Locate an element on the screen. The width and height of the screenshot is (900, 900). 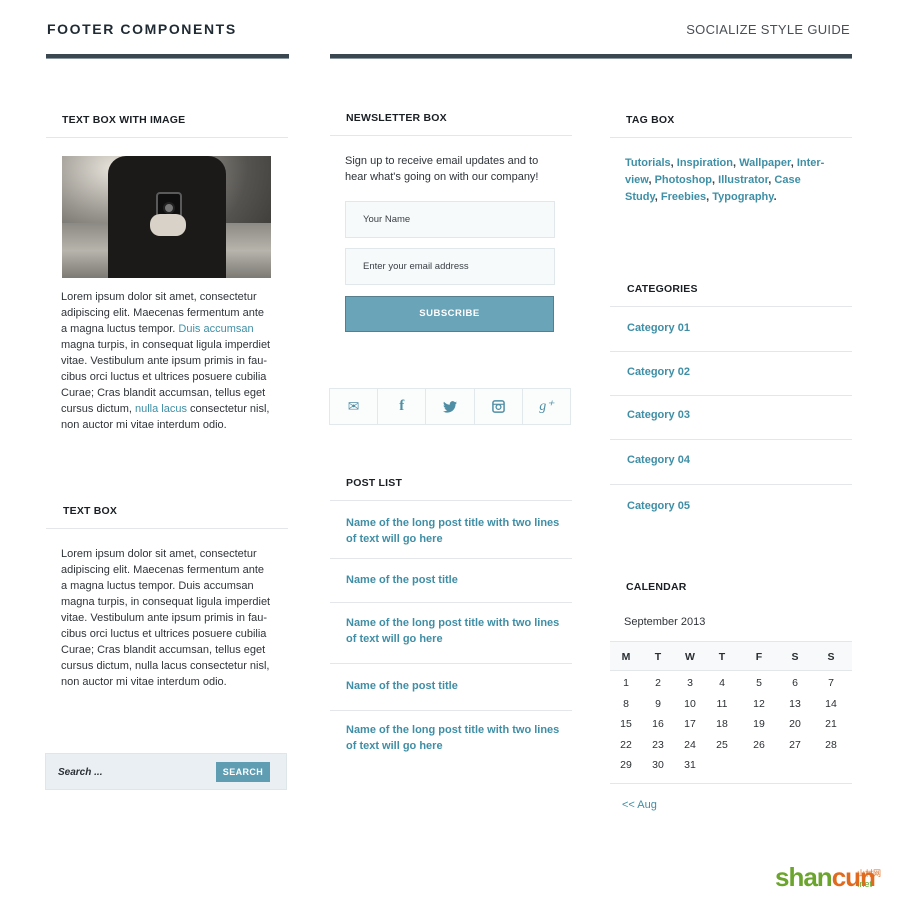
twitter-icon is located at coordinates (450, 406).